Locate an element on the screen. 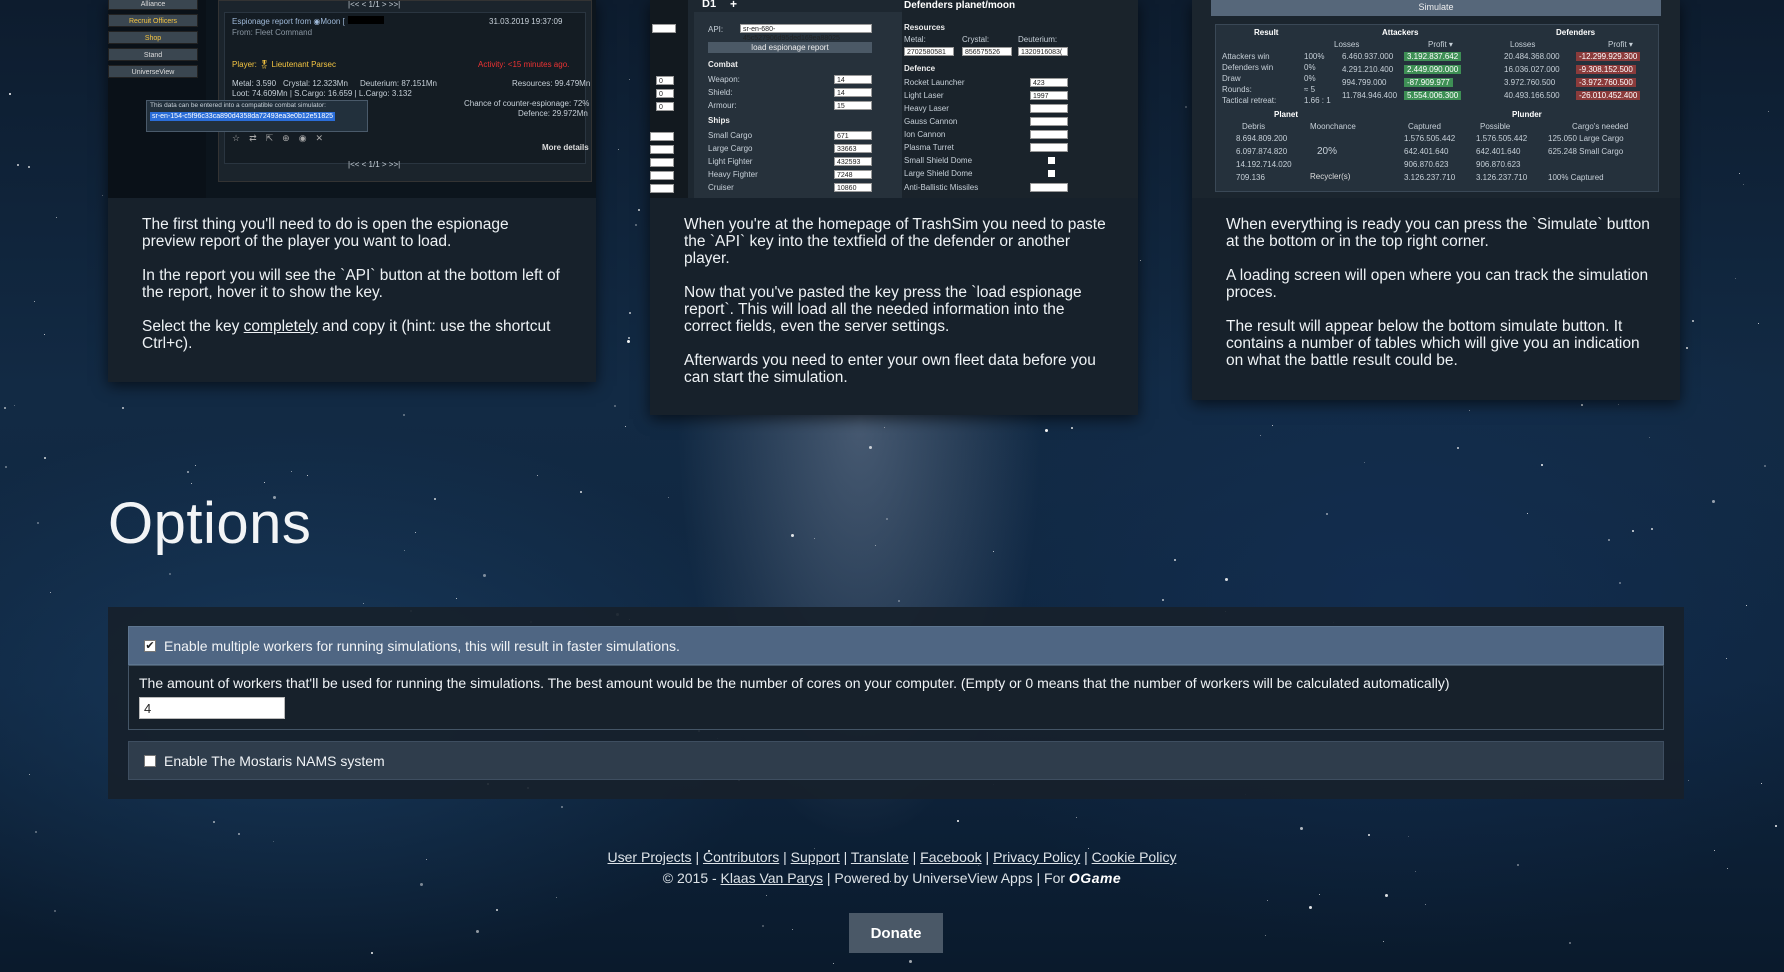  att-loss-2: 994.799.000 is located at coordinates (1364, 82).